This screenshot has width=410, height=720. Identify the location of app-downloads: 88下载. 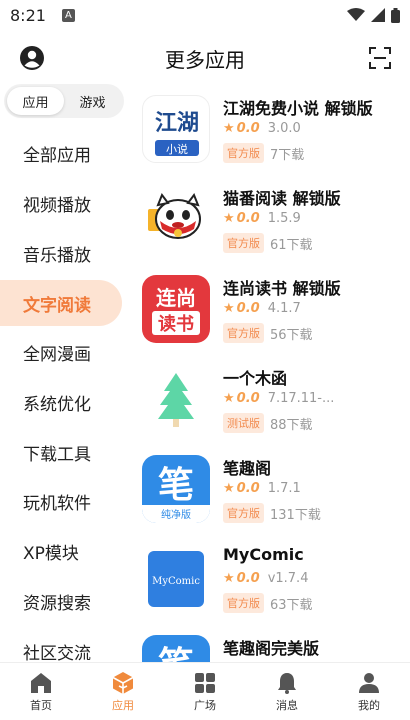
(291, 425).